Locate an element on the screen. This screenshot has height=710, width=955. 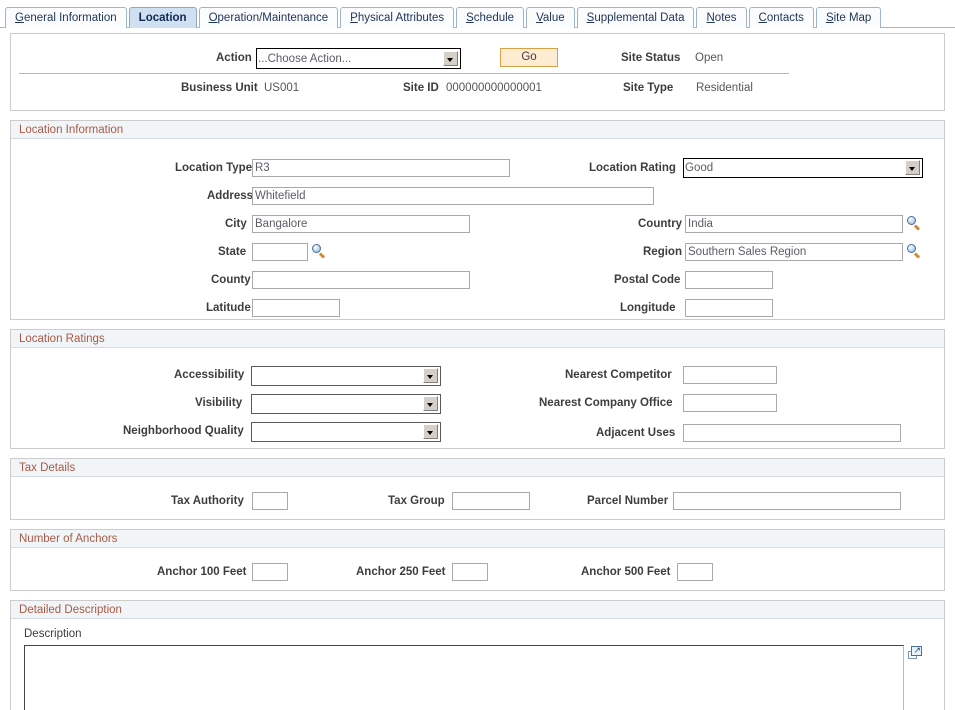
county-input is located at coordinates (361, 280).